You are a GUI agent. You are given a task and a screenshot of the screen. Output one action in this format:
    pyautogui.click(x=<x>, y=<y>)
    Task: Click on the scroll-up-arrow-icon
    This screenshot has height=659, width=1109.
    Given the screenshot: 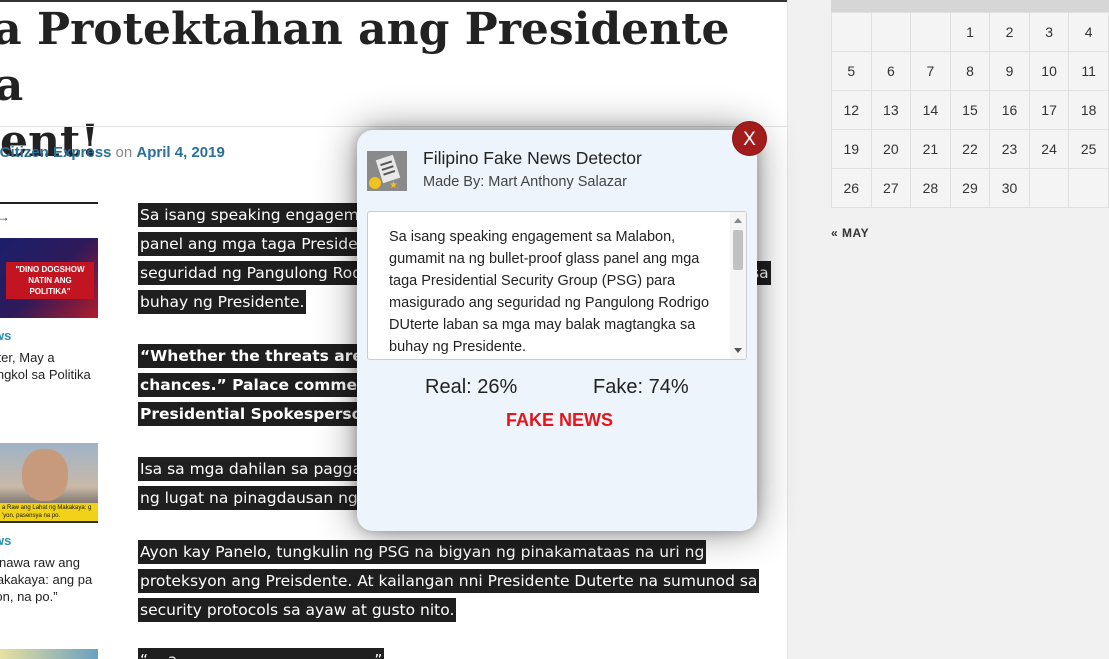 What is the action you would take?
    pyautogui.click(x=738, y=220)
    